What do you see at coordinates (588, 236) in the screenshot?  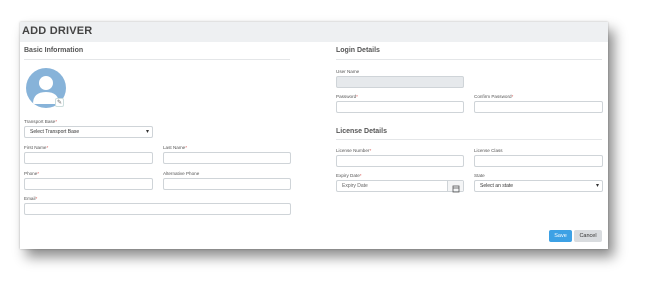 I see `cancel-button: Cancel` at bounding box center [588, 236].